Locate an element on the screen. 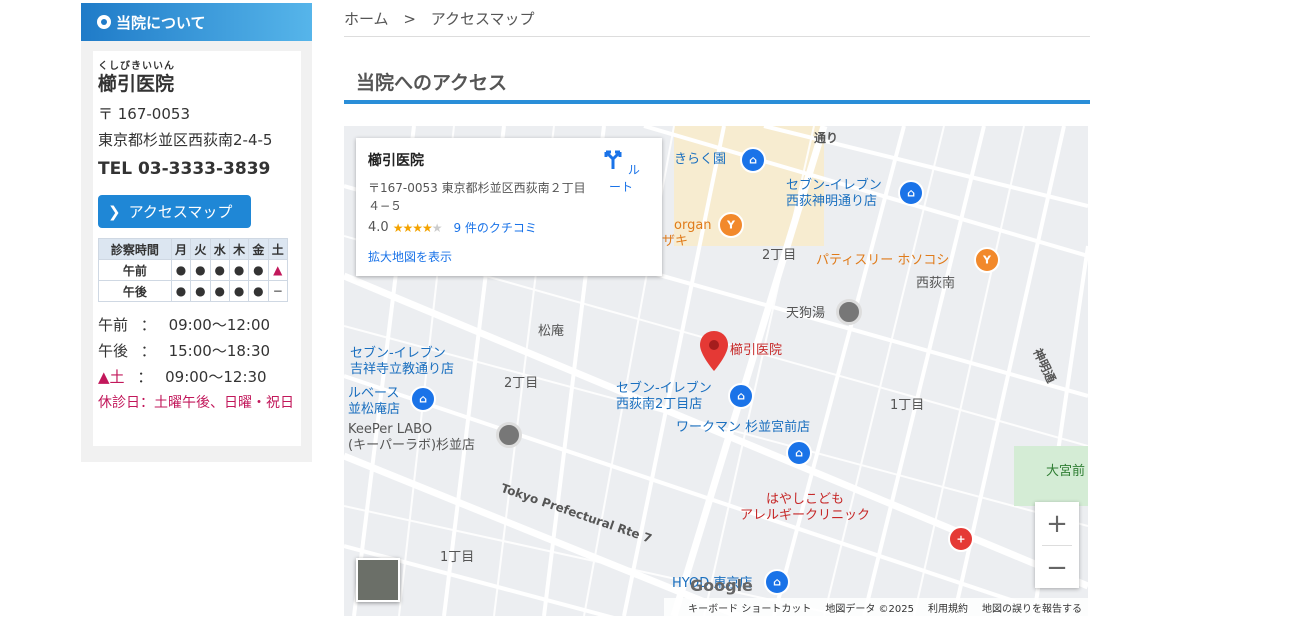 The image size is (1290, 624). table-row: 午後 ● ● ● ● ● − is located at coordinates (193, 291).